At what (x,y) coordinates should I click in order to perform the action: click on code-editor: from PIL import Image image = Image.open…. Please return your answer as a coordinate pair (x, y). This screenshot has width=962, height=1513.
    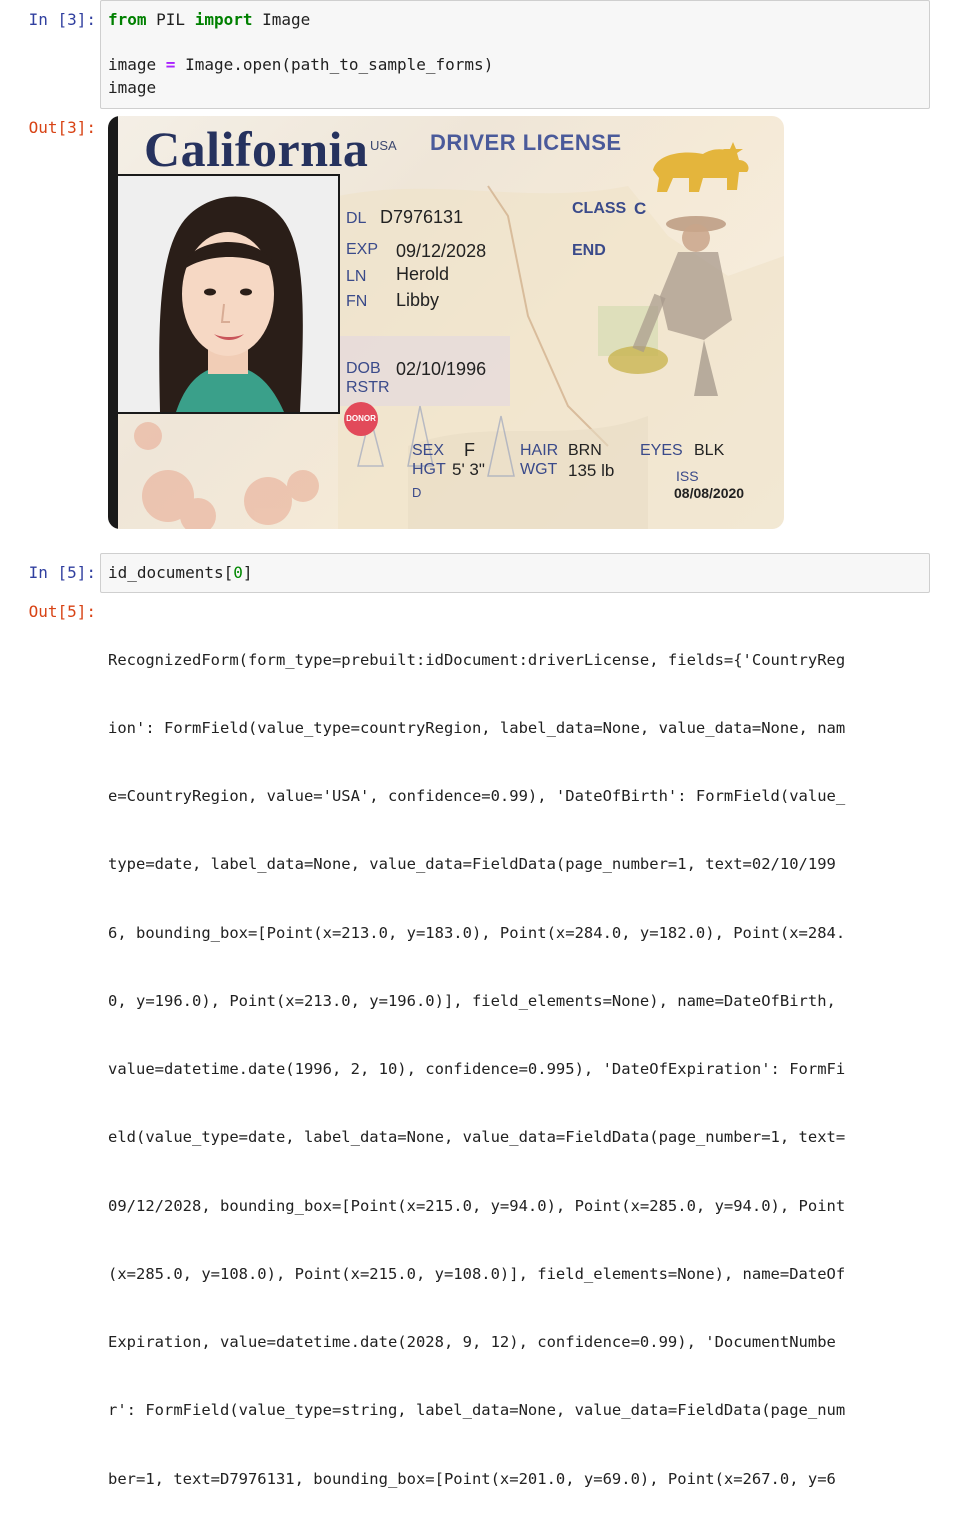
    Looking at the image, I should click on (515, 54).